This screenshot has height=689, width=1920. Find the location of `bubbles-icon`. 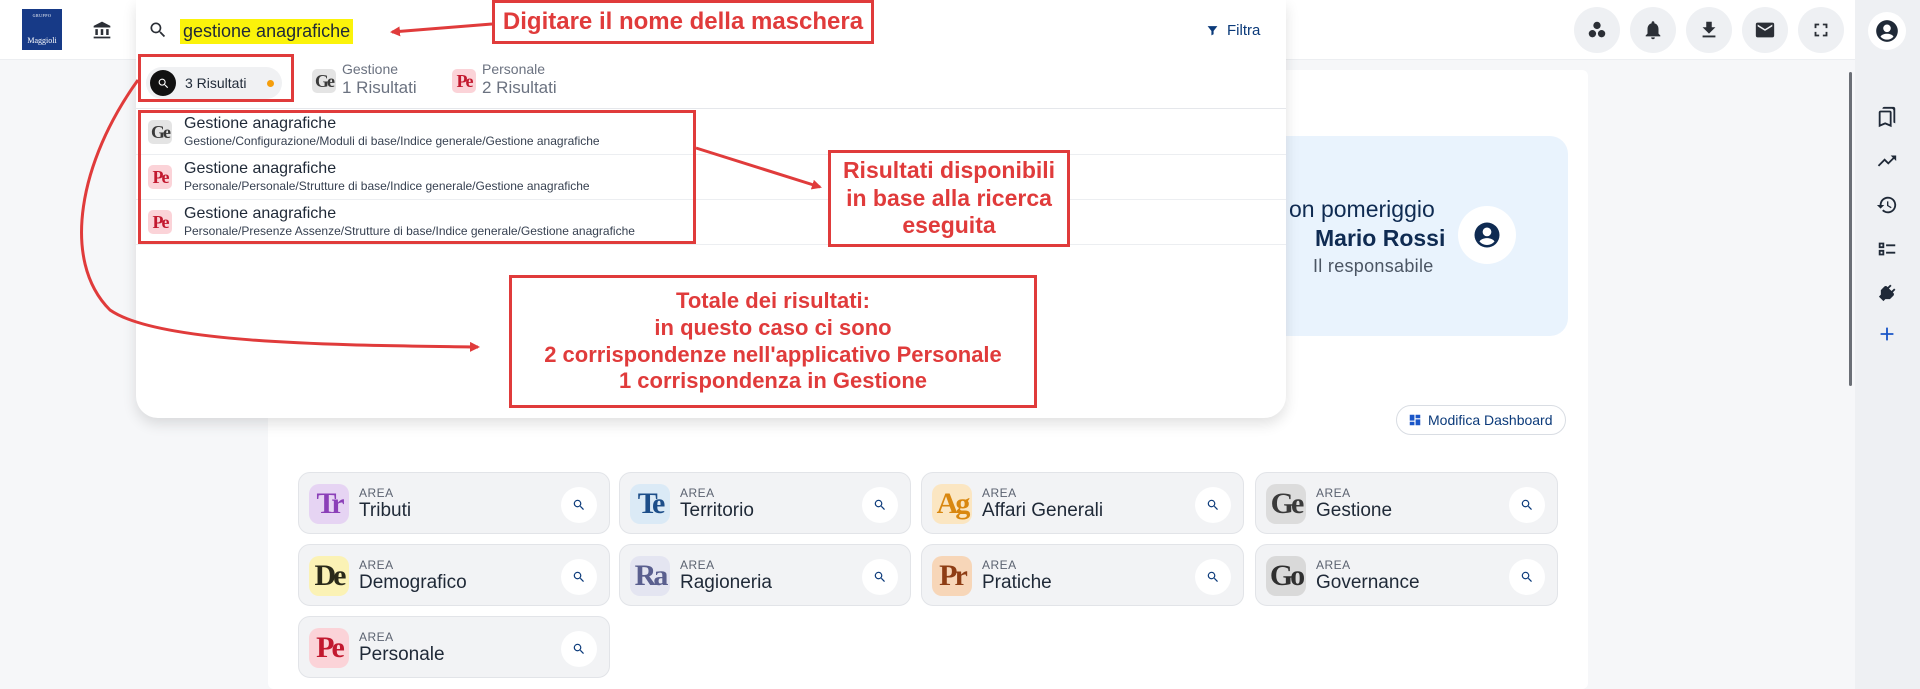

bubbles-icon is located at coordinates (1597, 29).